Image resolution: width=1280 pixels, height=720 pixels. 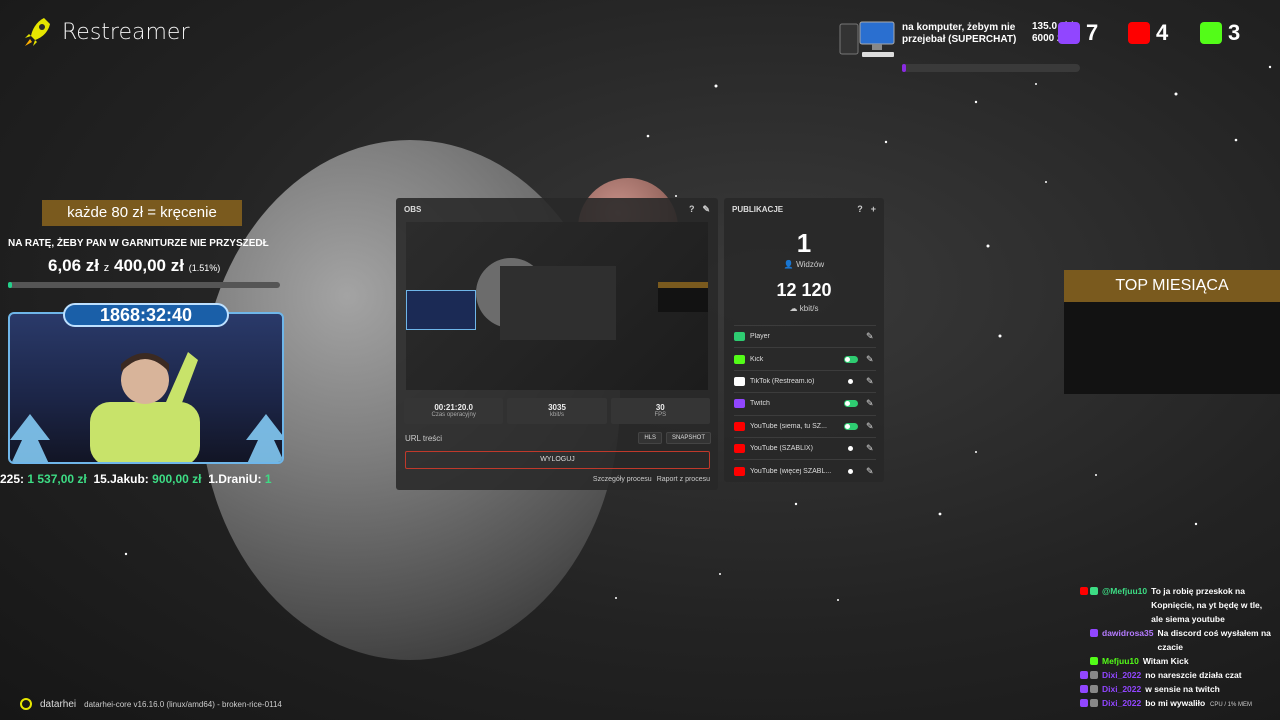 I want to click on publication-name: Player, so click(x=760, y=337).